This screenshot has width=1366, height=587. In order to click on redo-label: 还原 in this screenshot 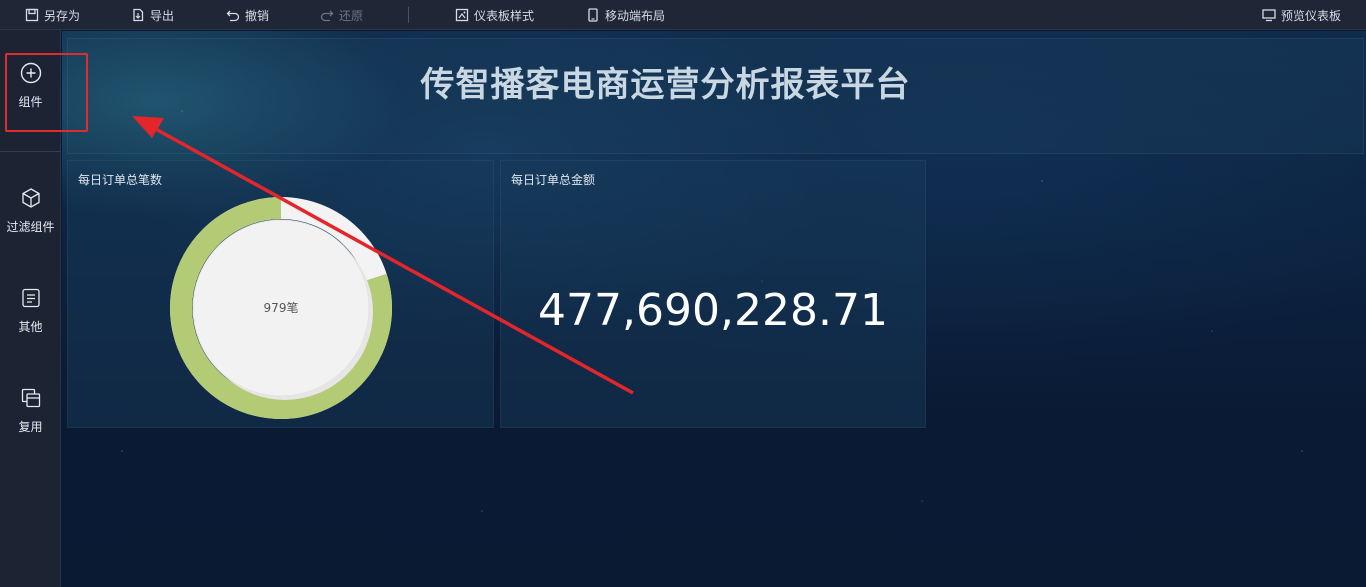, I will do `click(351, 15)`.